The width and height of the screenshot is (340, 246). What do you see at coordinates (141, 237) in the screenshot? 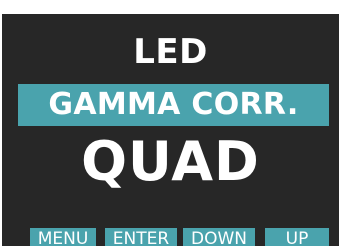
I see `enter-softkey: ENTER` at bounding box center [141, 237].